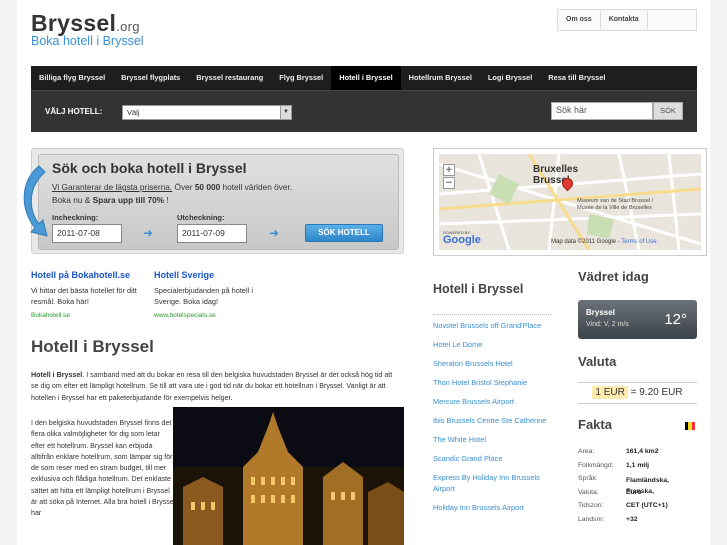  I want to click on grand-place-photo, so click(288, 476).